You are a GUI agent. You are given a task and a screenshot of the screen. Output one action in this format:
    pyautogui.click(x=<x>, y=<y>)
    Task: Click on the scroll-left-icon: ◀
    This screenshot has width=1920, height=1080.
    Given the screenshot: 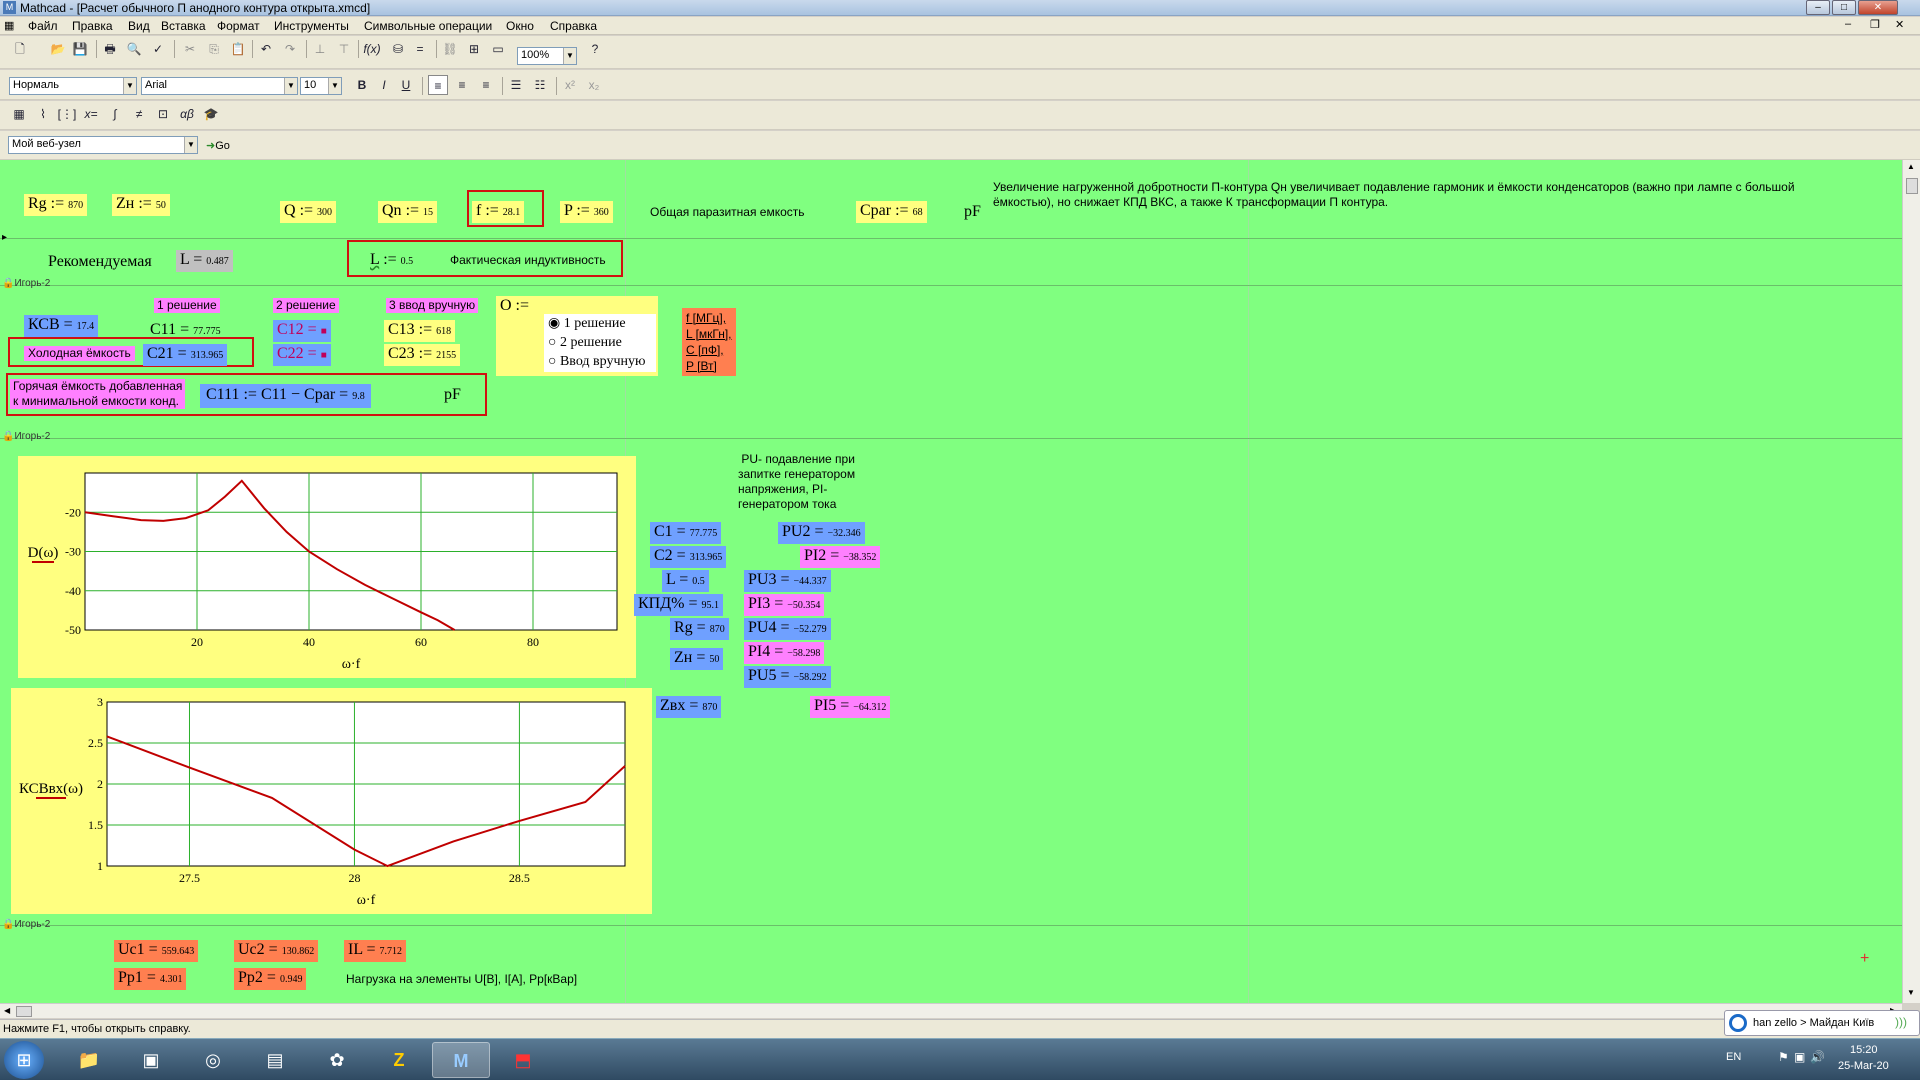 What is the action you would take?
    pyautogui.click(x=7, y=1010)
    